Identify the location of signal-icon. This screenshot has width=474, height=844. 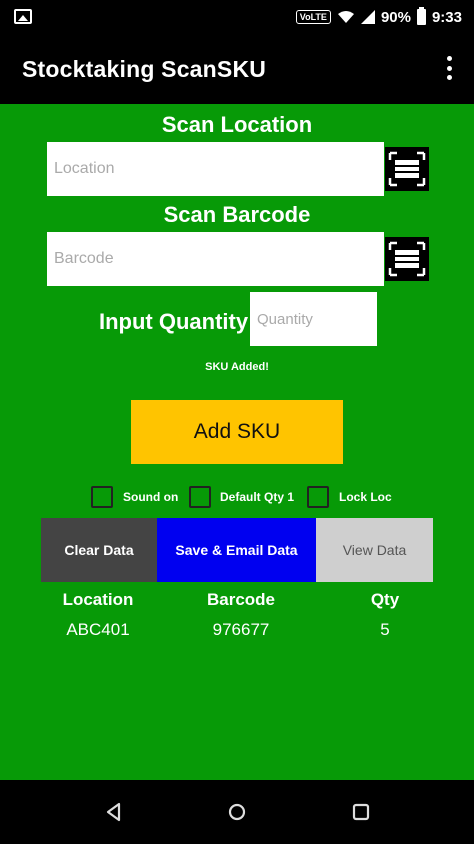
(367, 17).